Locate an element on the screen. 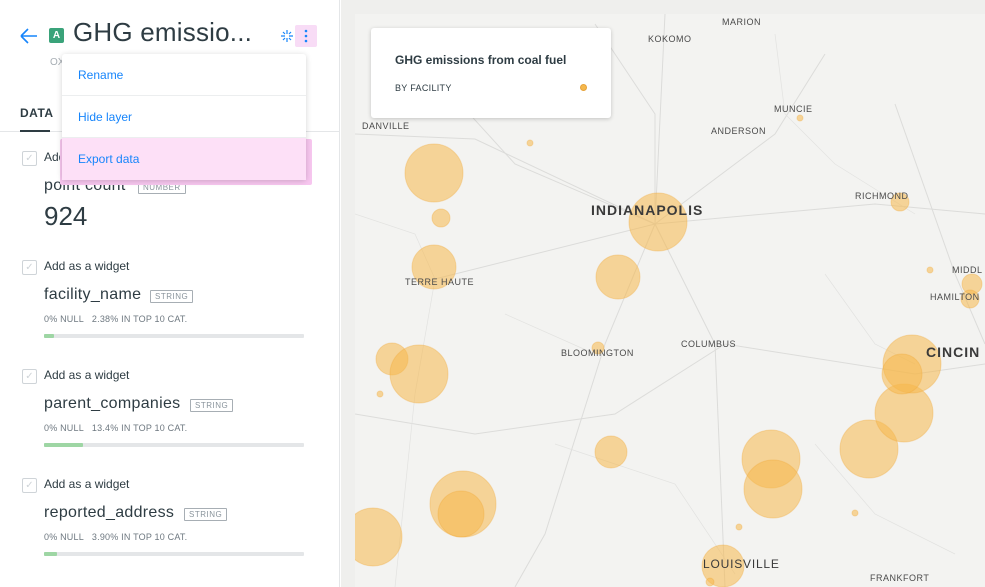  city-label: RICHMOND is located at coordinates (882, 196).